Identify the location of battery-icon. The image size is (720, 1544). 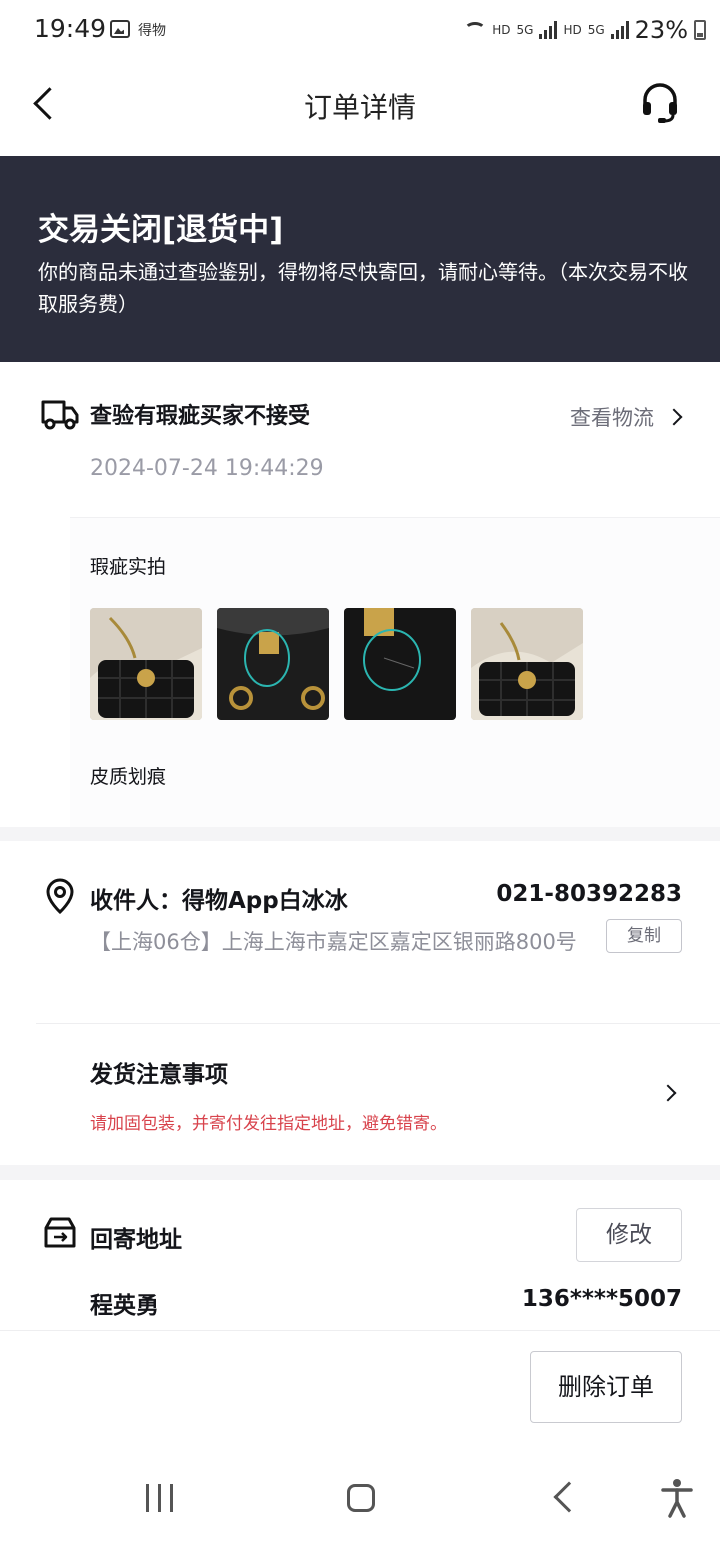
(700, 30).